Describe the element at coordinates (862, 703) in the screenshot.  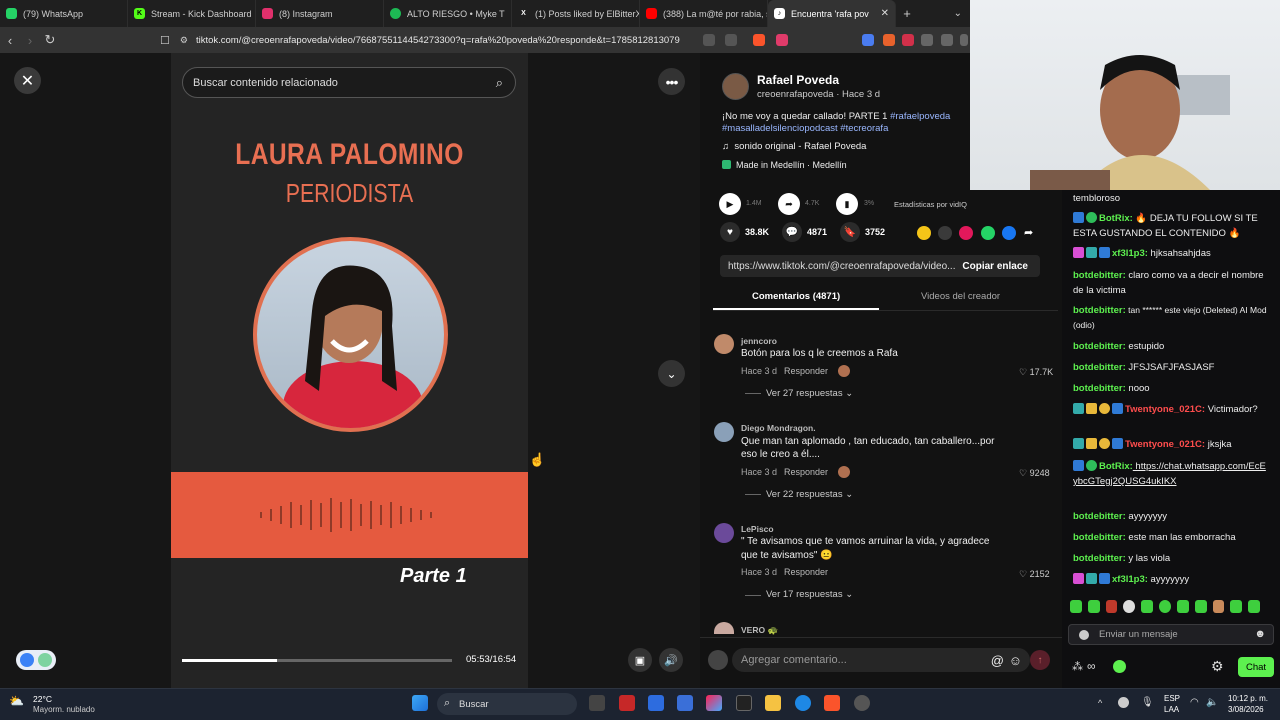
I see `obs-icon` at that location.